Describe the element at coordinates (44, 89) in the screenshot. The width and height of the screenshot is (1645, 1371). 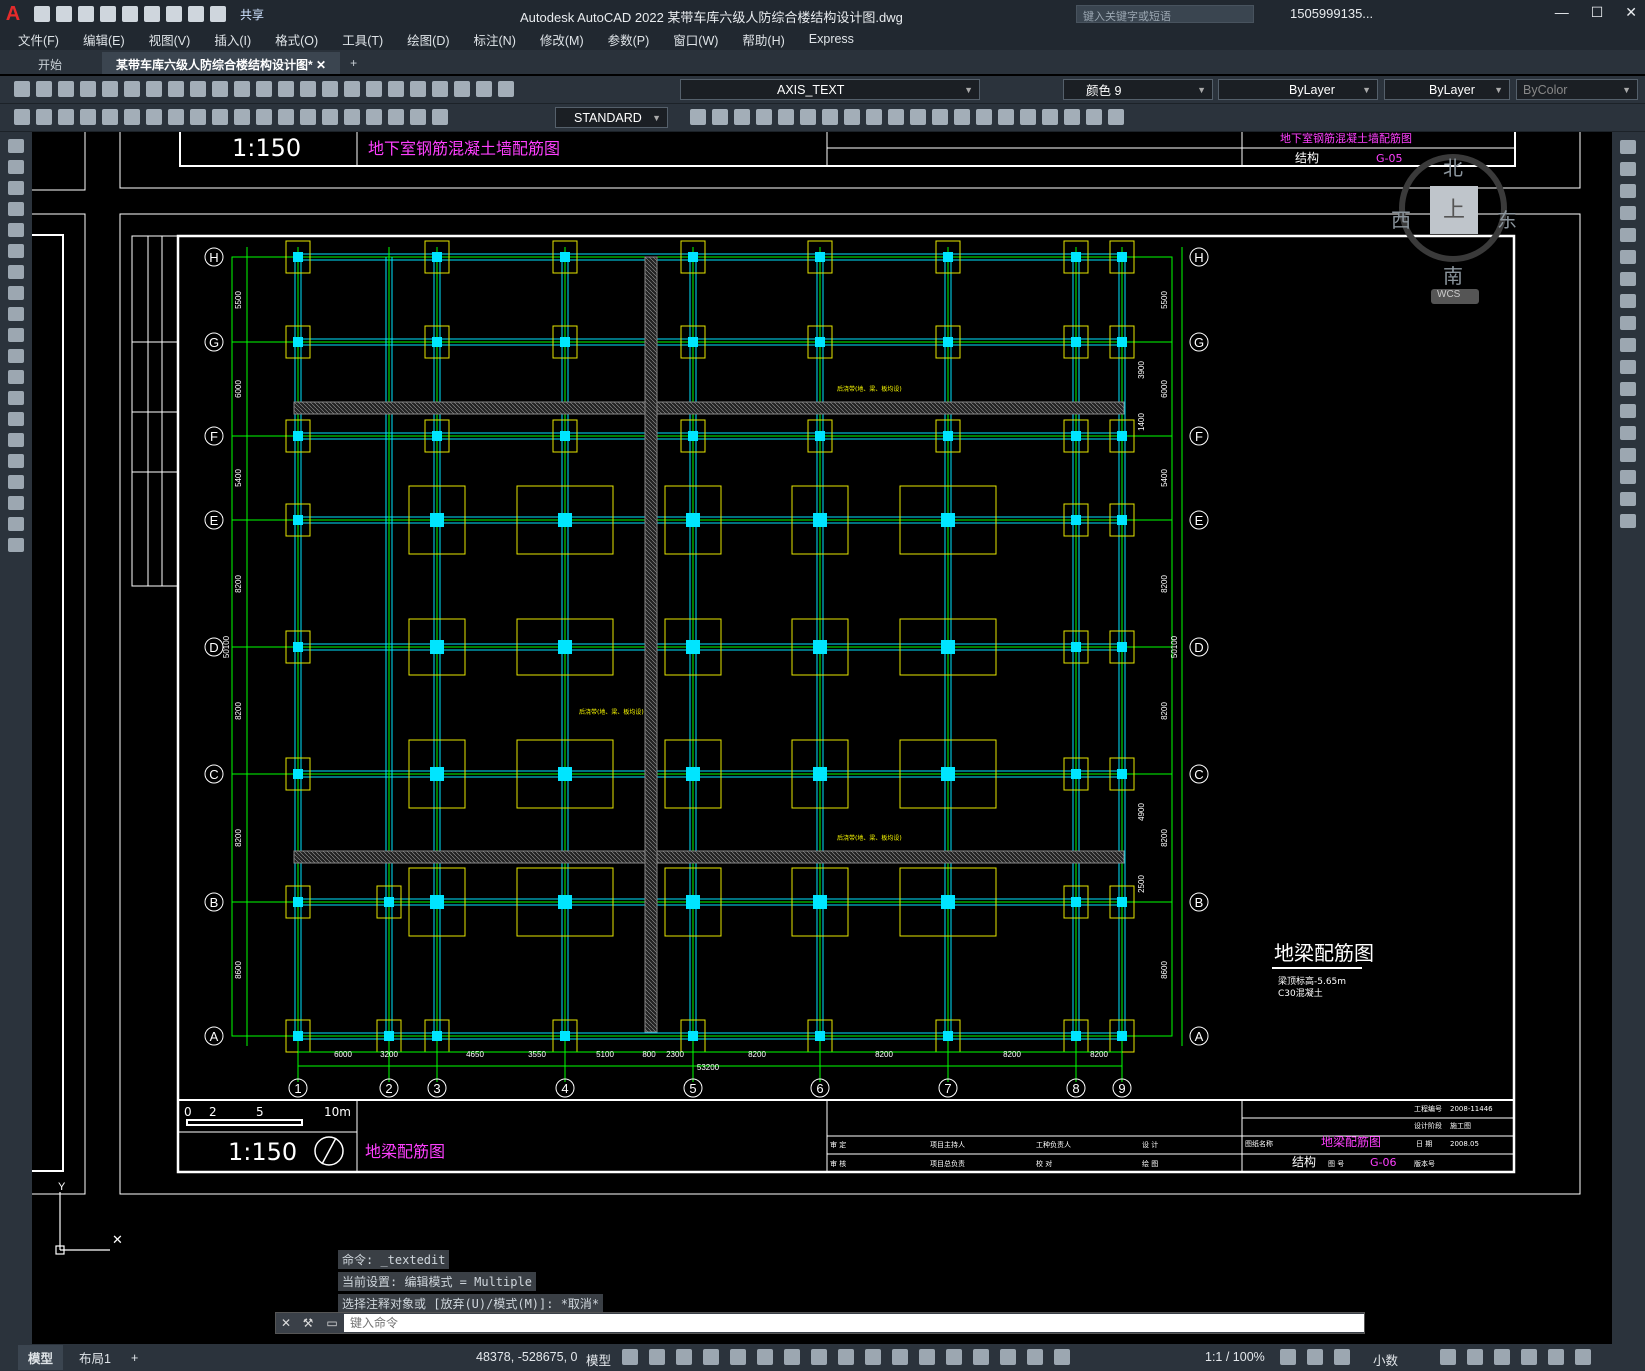
I see `open-icon` at that location.